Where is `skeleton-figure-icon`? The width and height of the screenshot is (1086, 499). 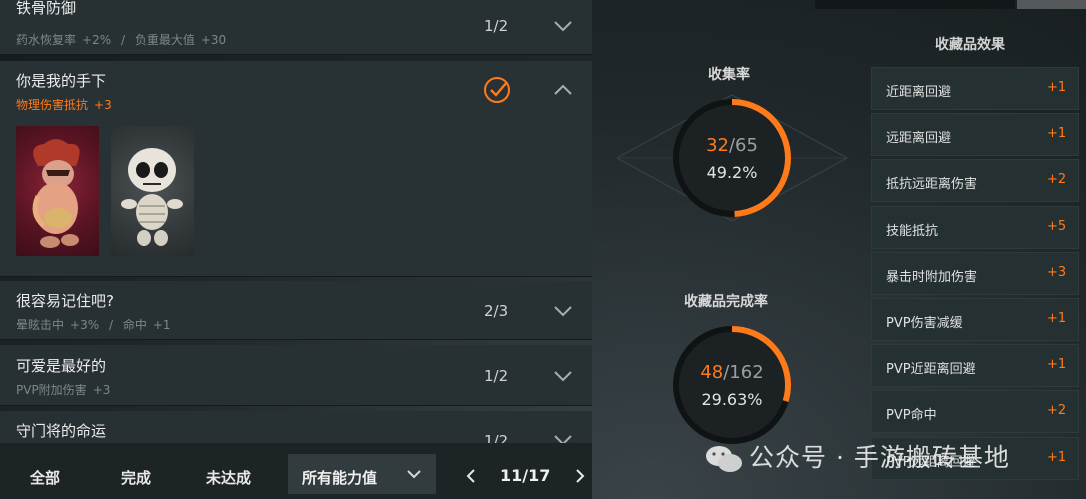 skeleton-figure-icon is located at coordinates (152, 197).